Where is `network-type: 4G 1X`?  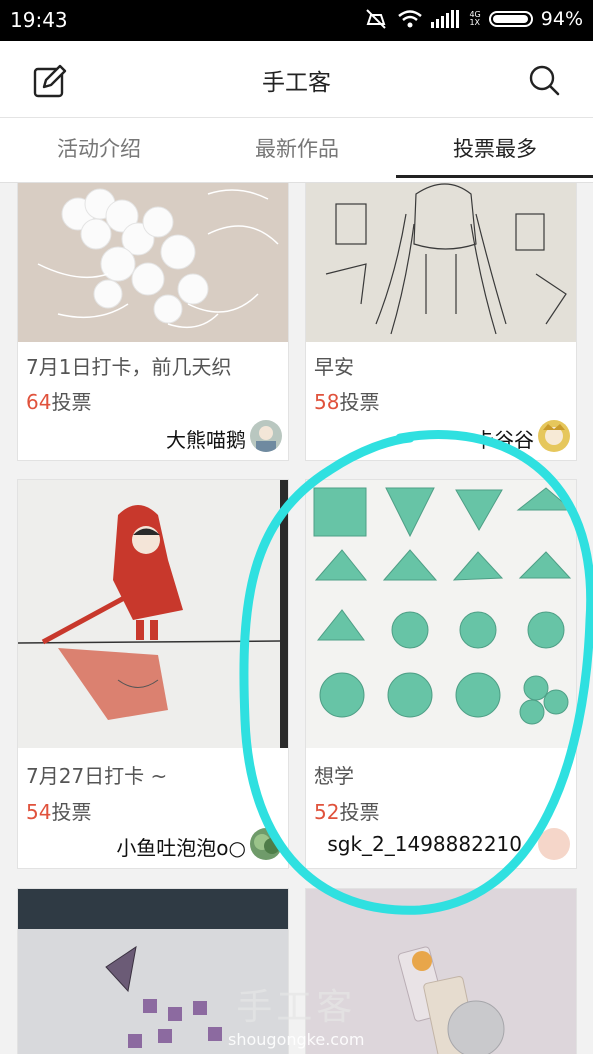 network-type: 4G 1X is located at coordinates (475, 18).